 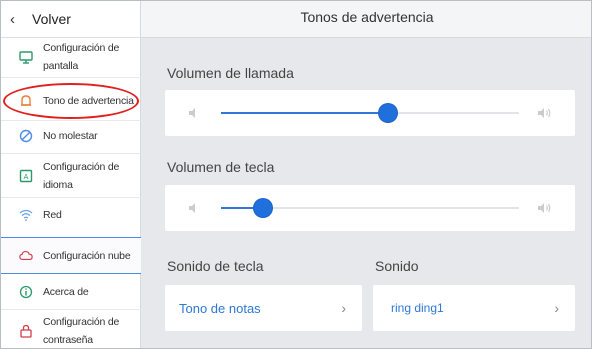 I want to click on sound-selector: ring ding1 ›, so click(x=474, y=308).